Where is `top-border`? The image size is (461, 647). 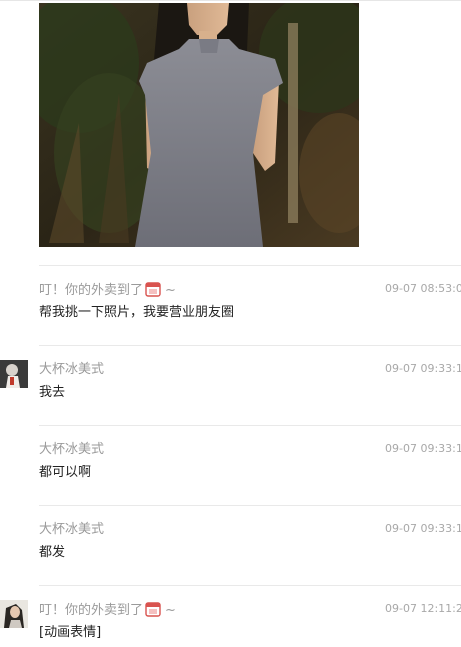 top-border is located at coordinates (230, 0).